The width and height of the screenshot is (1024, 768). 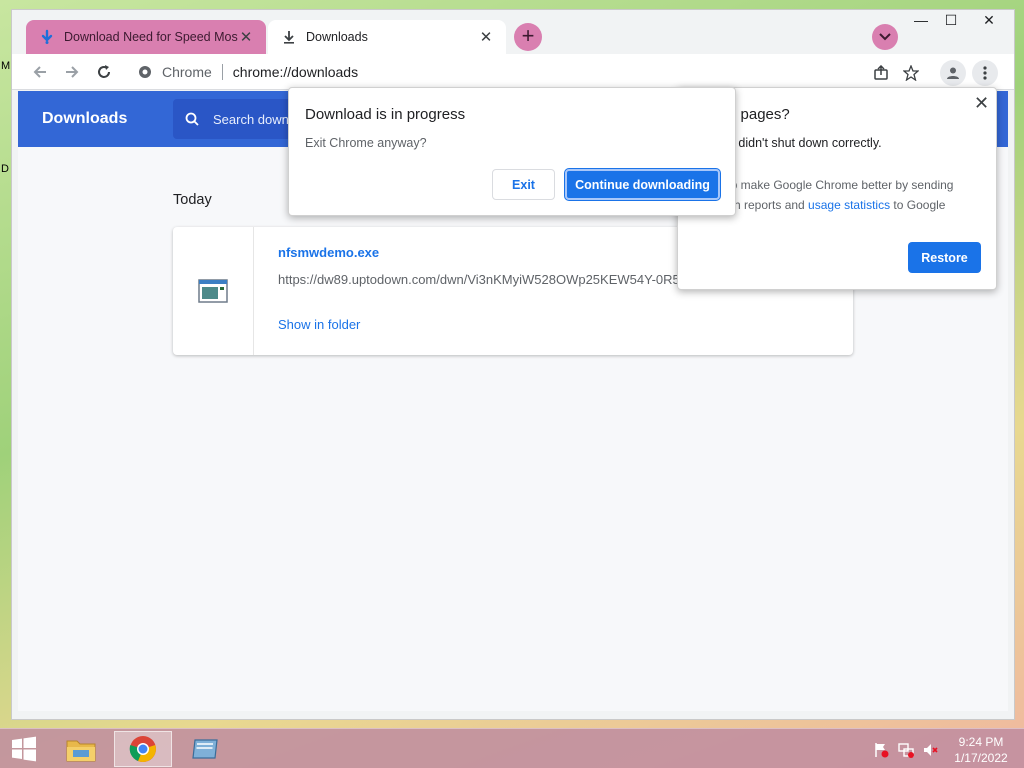 What do you see at coordinates (328, 252) in the screenshot?
I see `download-filename-link: nfsmwdemo.exe` at bounding box center [328, 252].